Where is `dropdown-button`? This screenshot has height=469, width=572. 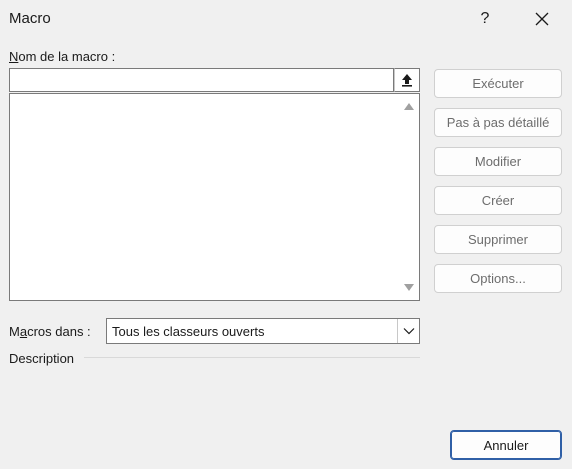
dropdown-button is located at coordinates (408, 331).